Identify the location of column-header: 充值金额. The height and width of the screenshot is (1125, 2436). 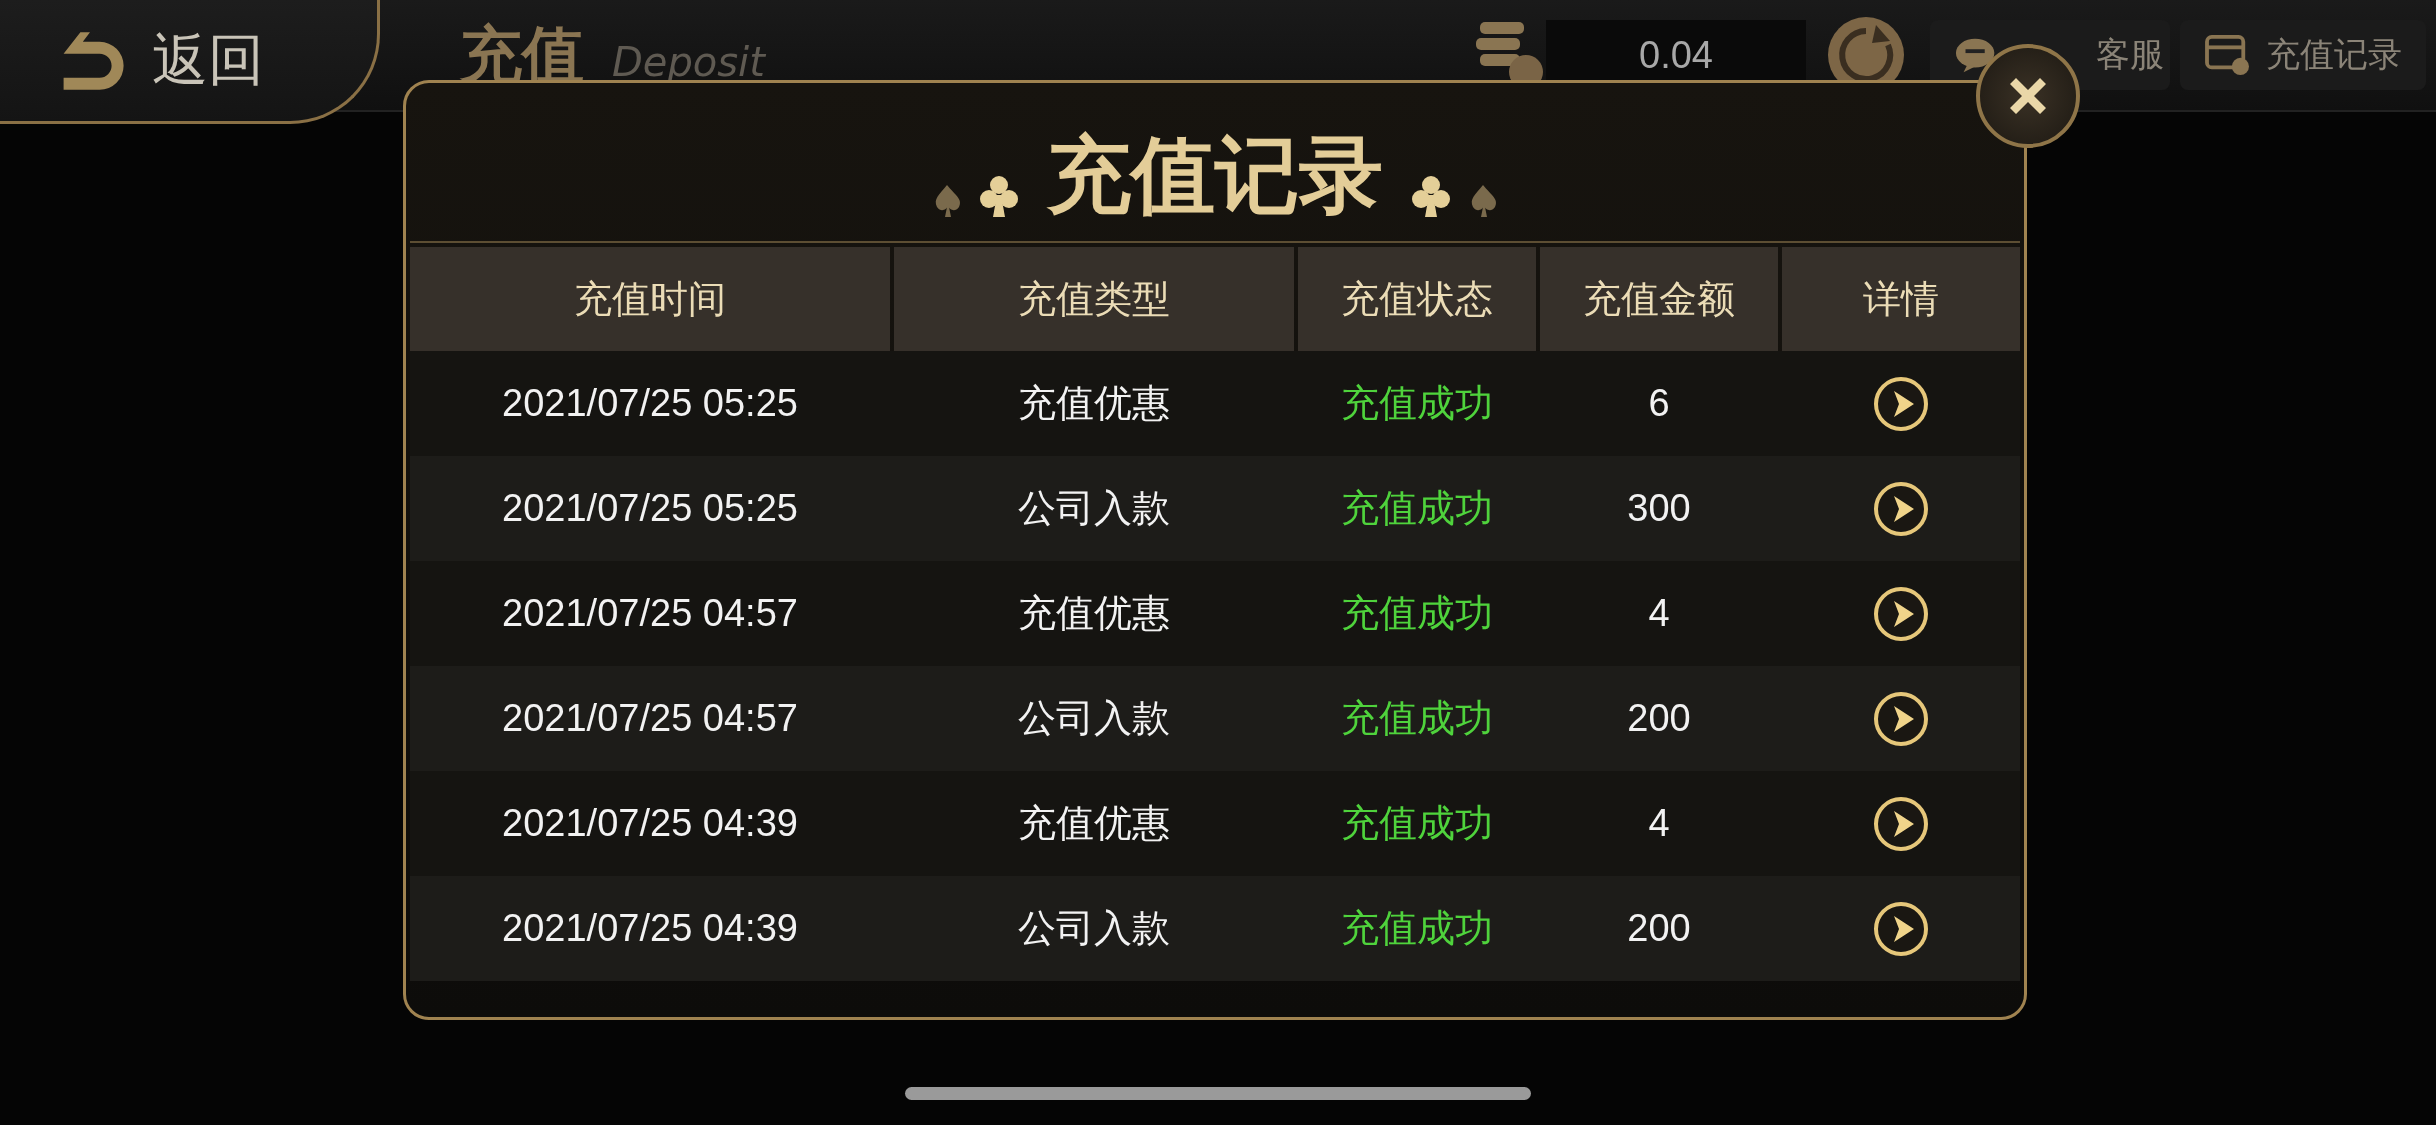
(1659, 299).